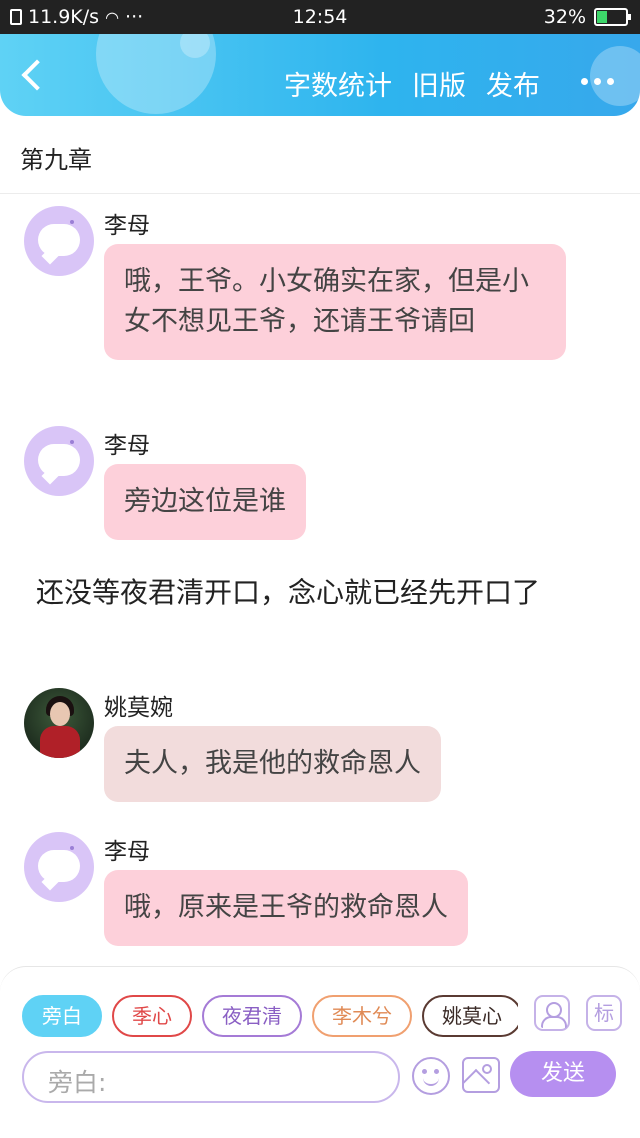 The height and width of the screenshot is (1138, 640). What do you see at coordinates (152, 1016) in the screenshot?
I see `character-chip: 季心` at bounding box center [152, 1016].